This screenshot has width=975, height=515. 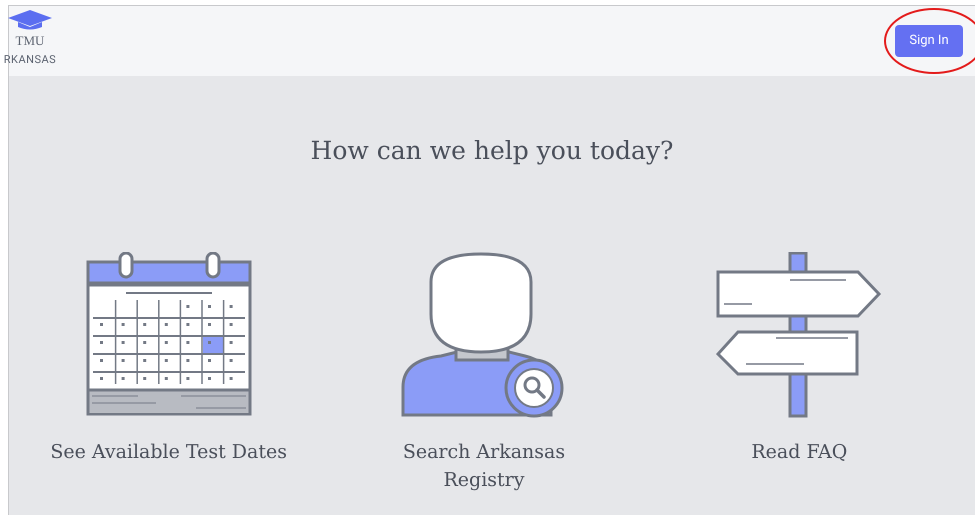 I want to click on logo-abbreviation: TMU, so click(x=30, y=41).